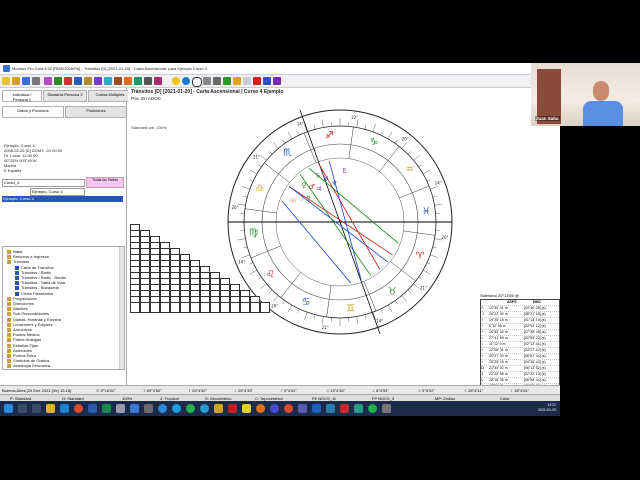 The height and width of the screenshot is (480, 640). I want to click on aspect-cell: [06°51' 44] (s), so click(535, 356).